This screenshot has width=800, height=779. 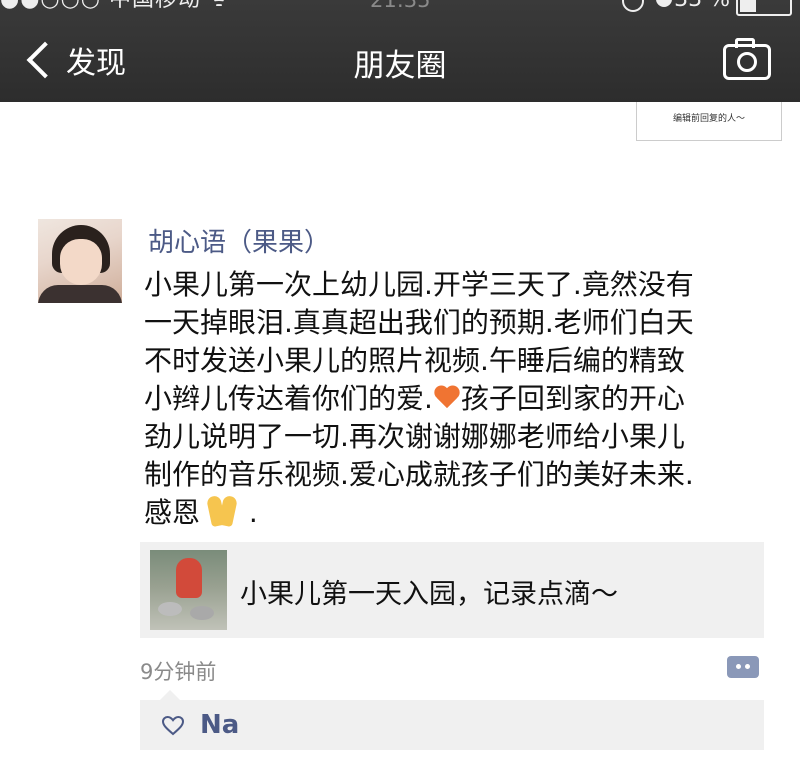 I want to click on avatar-shoulder, so click(x=80, y=294).